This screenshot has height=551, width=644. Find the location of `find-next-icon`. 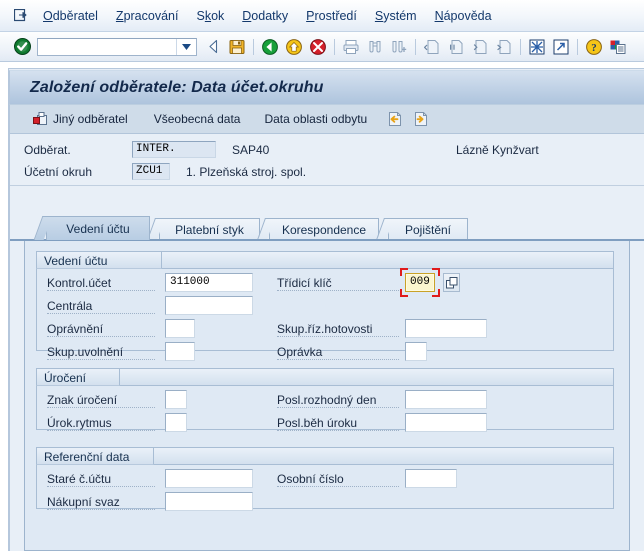

find-next-icon is located at coordinates (399, 47).